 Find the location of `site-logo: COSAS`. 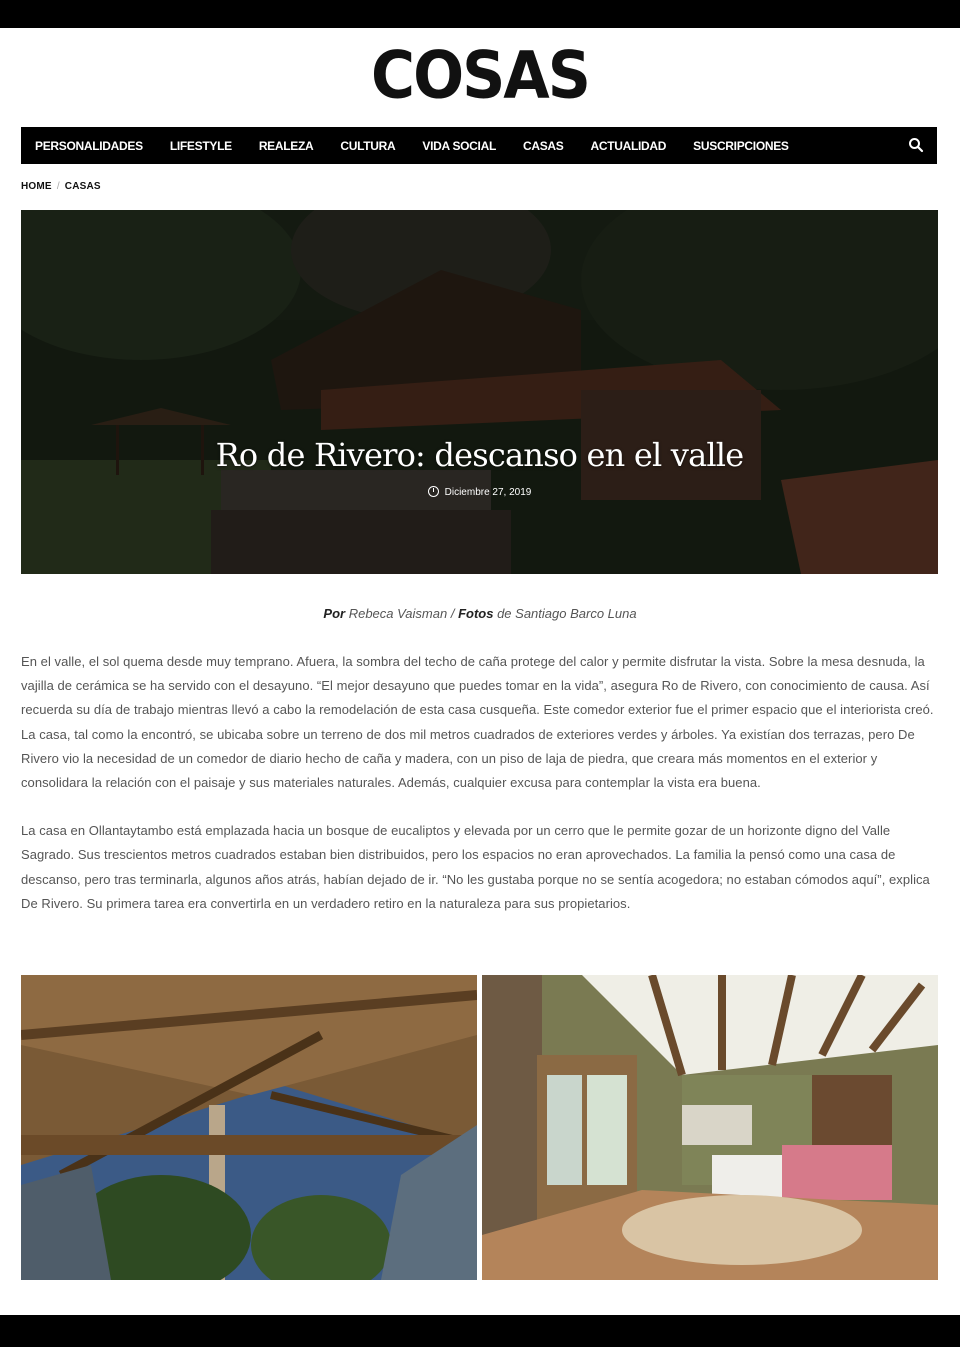

site-logo: COSAS is located at coordinates (480, 75).